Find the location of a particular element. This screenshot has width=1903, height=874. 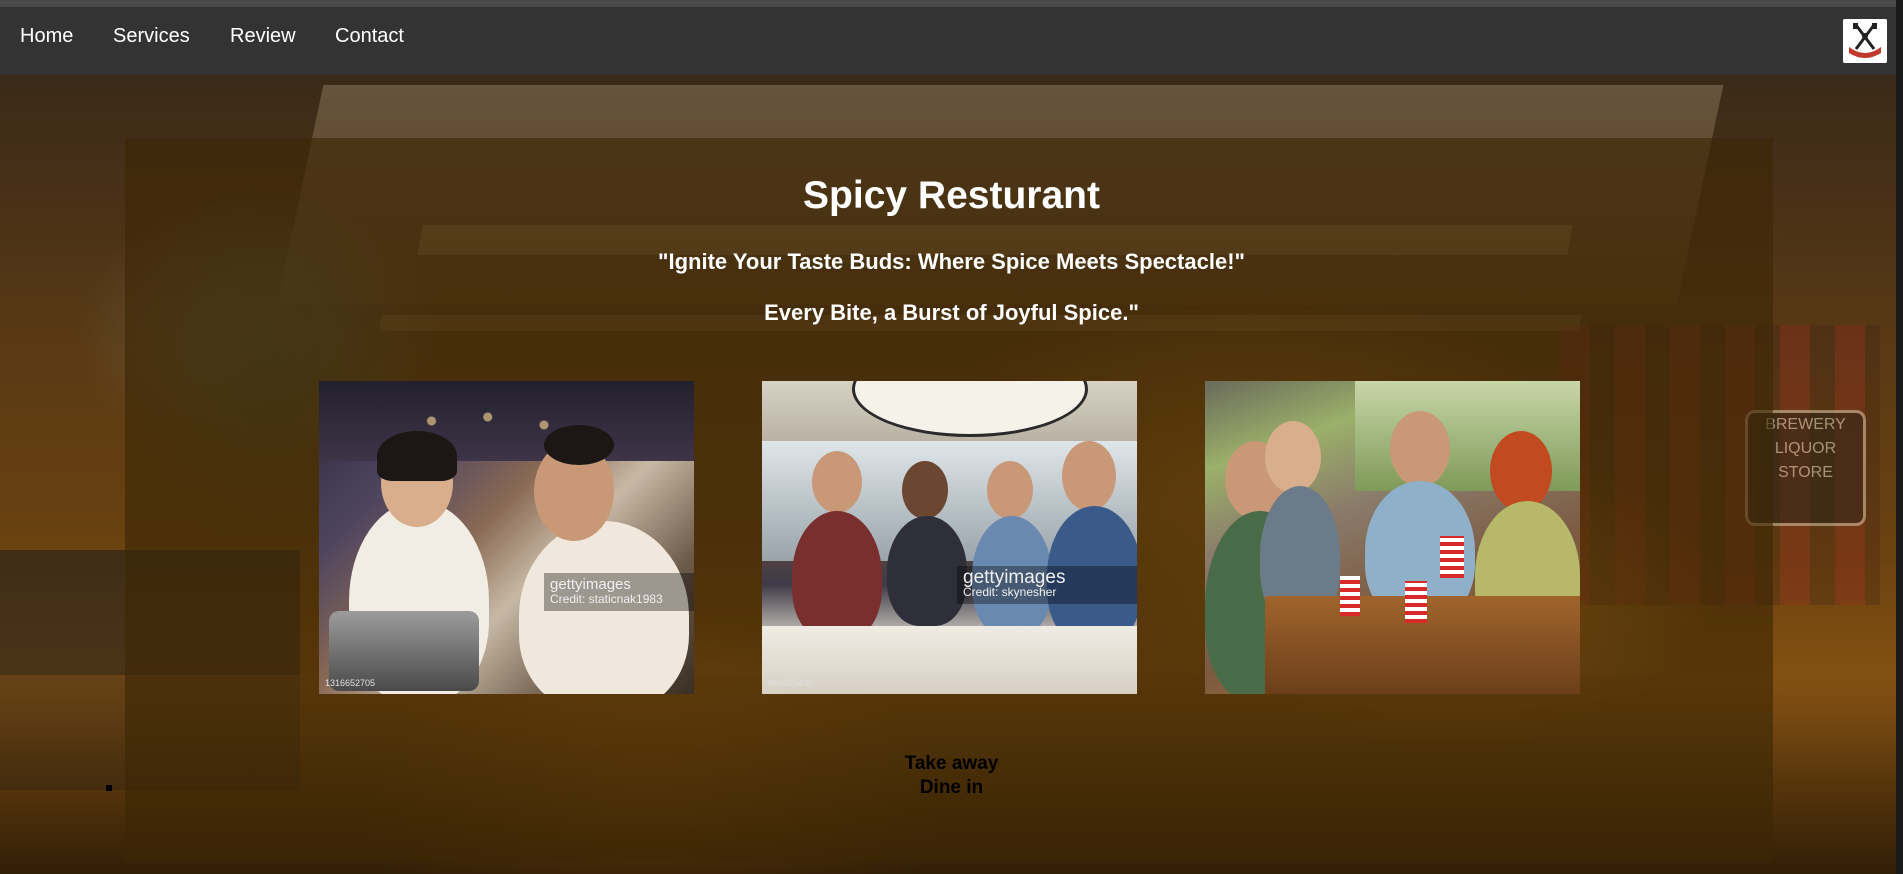

hero-subtagline: Every Bite, a Burst of Joyful Spice." is located at coordinates (951, 312).